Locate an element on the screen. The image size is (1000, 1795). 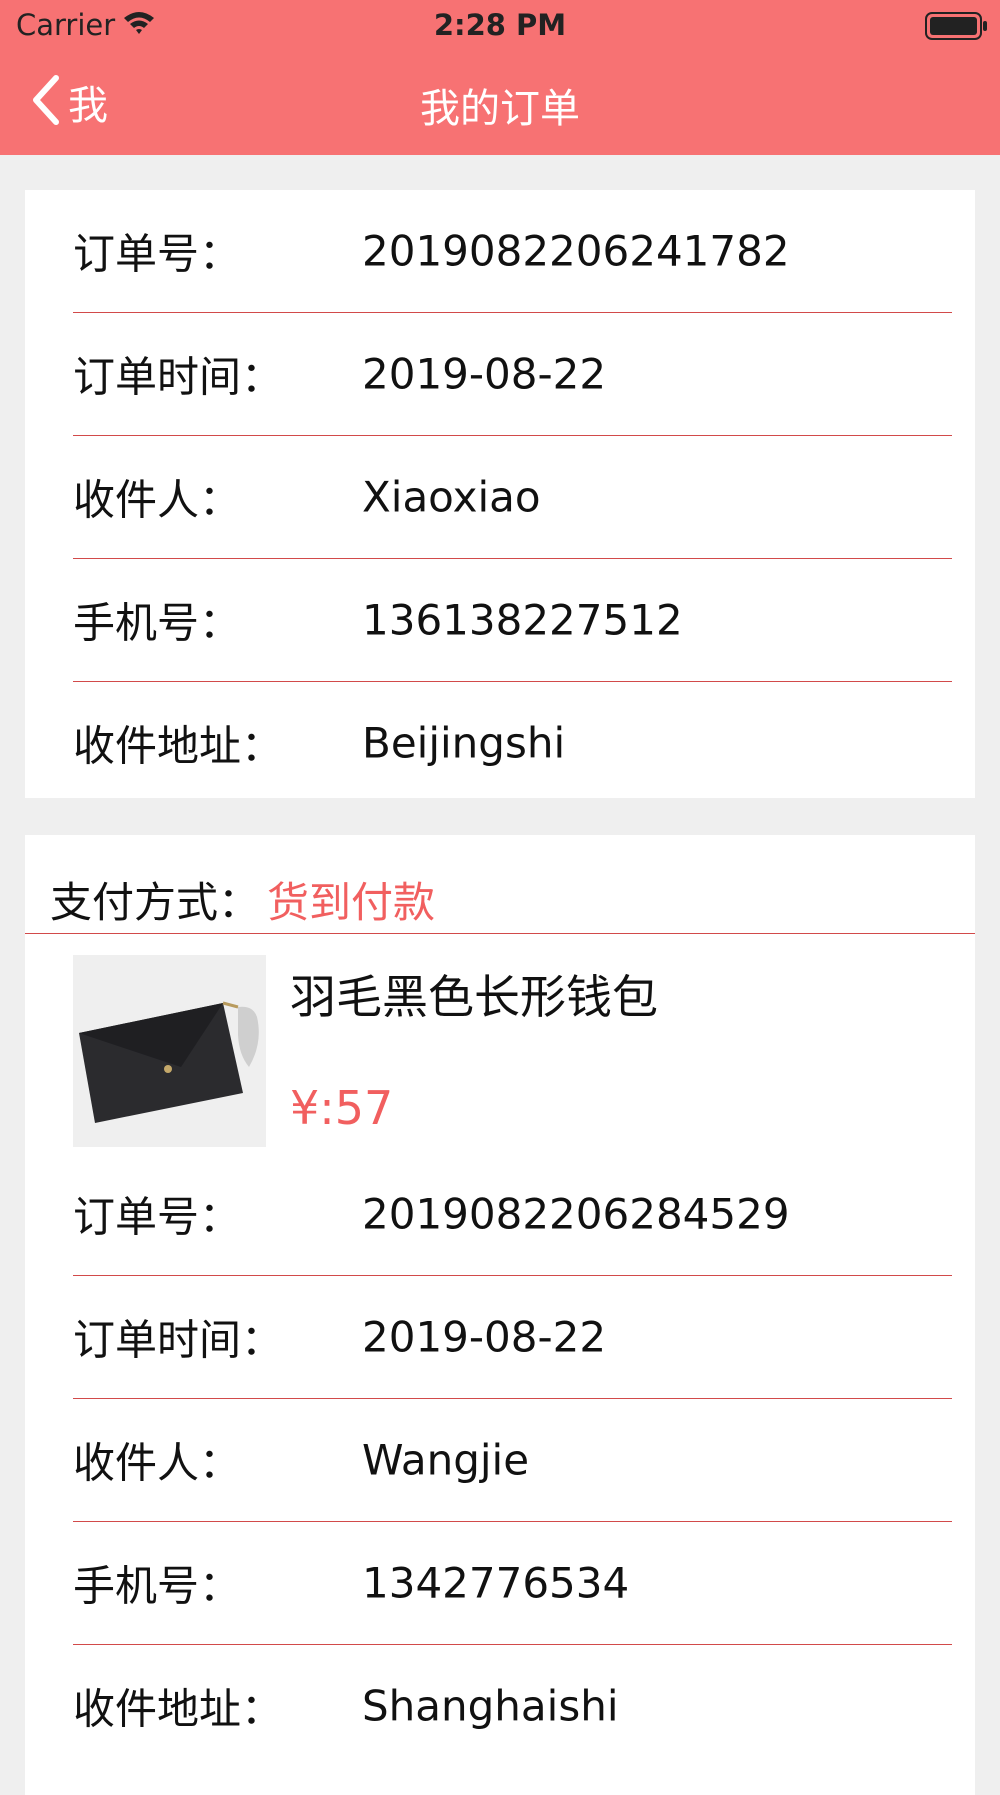
recipient-value: Wangjie is located at coordinates (446, 1460).